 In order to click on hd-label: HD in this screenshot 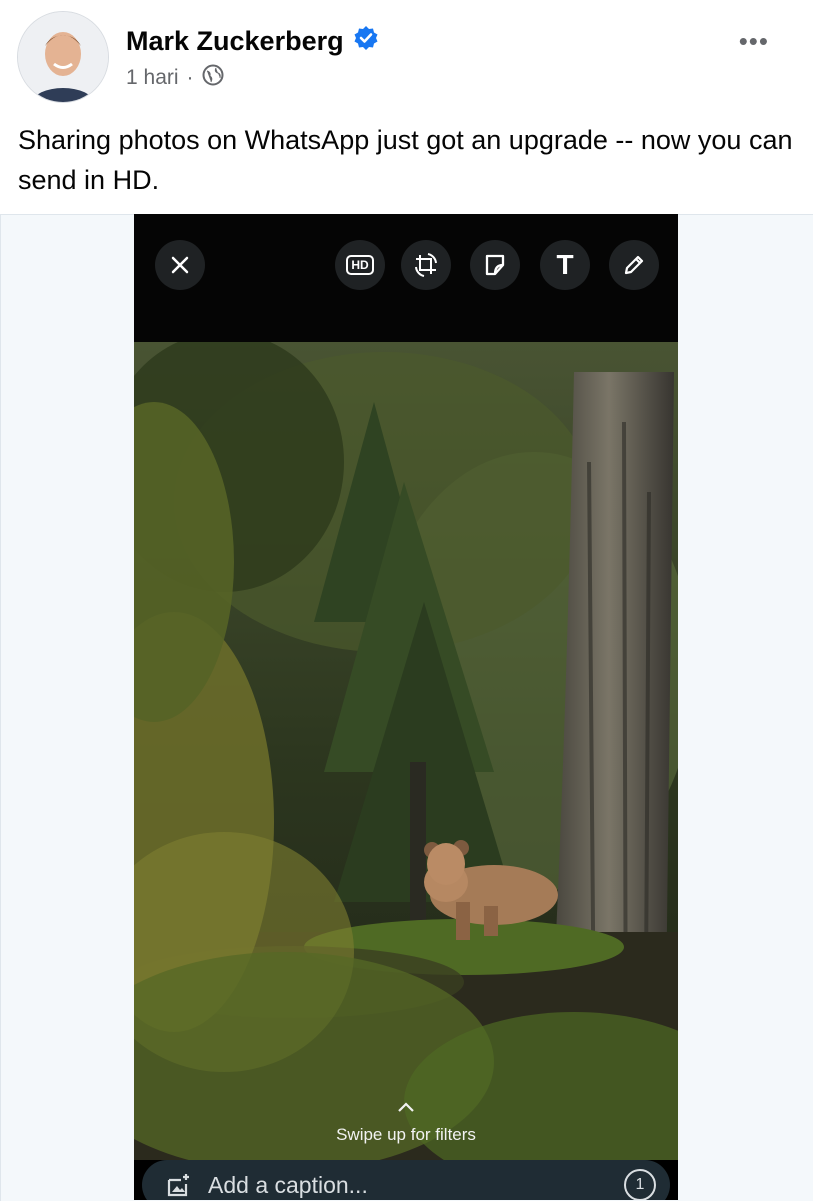, I will do `click(360, 265)`.